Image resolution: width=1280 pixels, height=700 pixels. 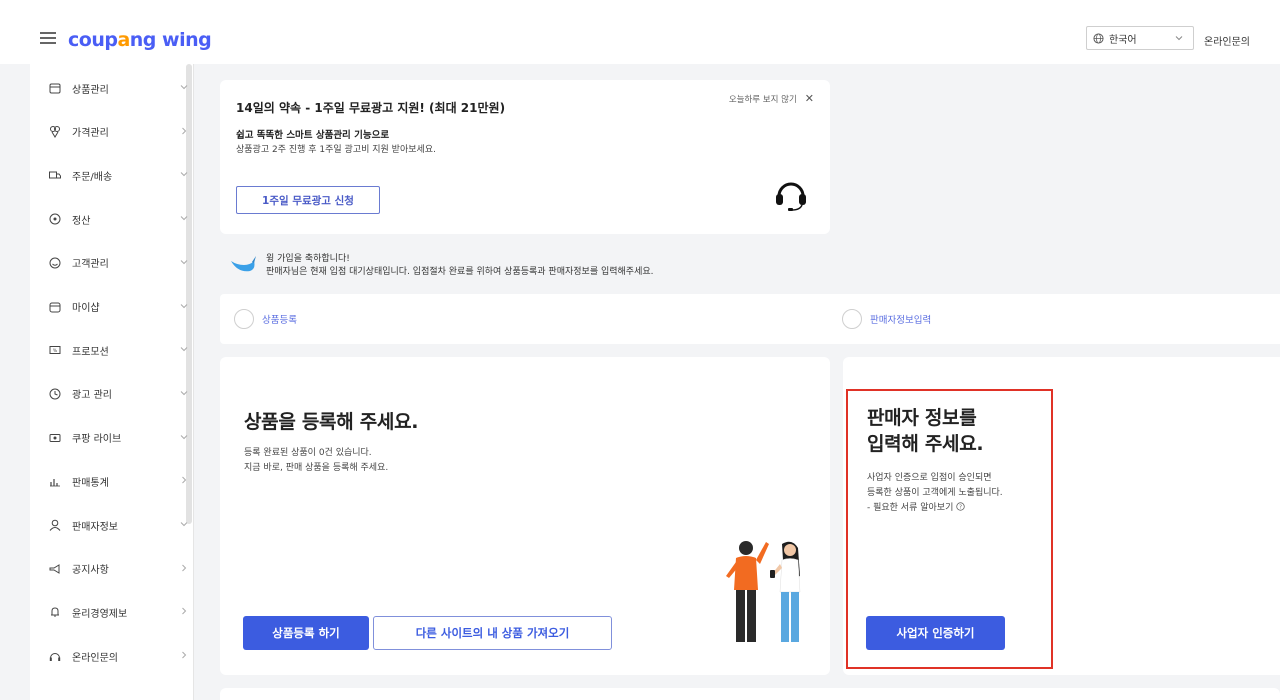 I want to click on top-header: coupang wing 한국어 온라인문의, so click(x=640, y=32).